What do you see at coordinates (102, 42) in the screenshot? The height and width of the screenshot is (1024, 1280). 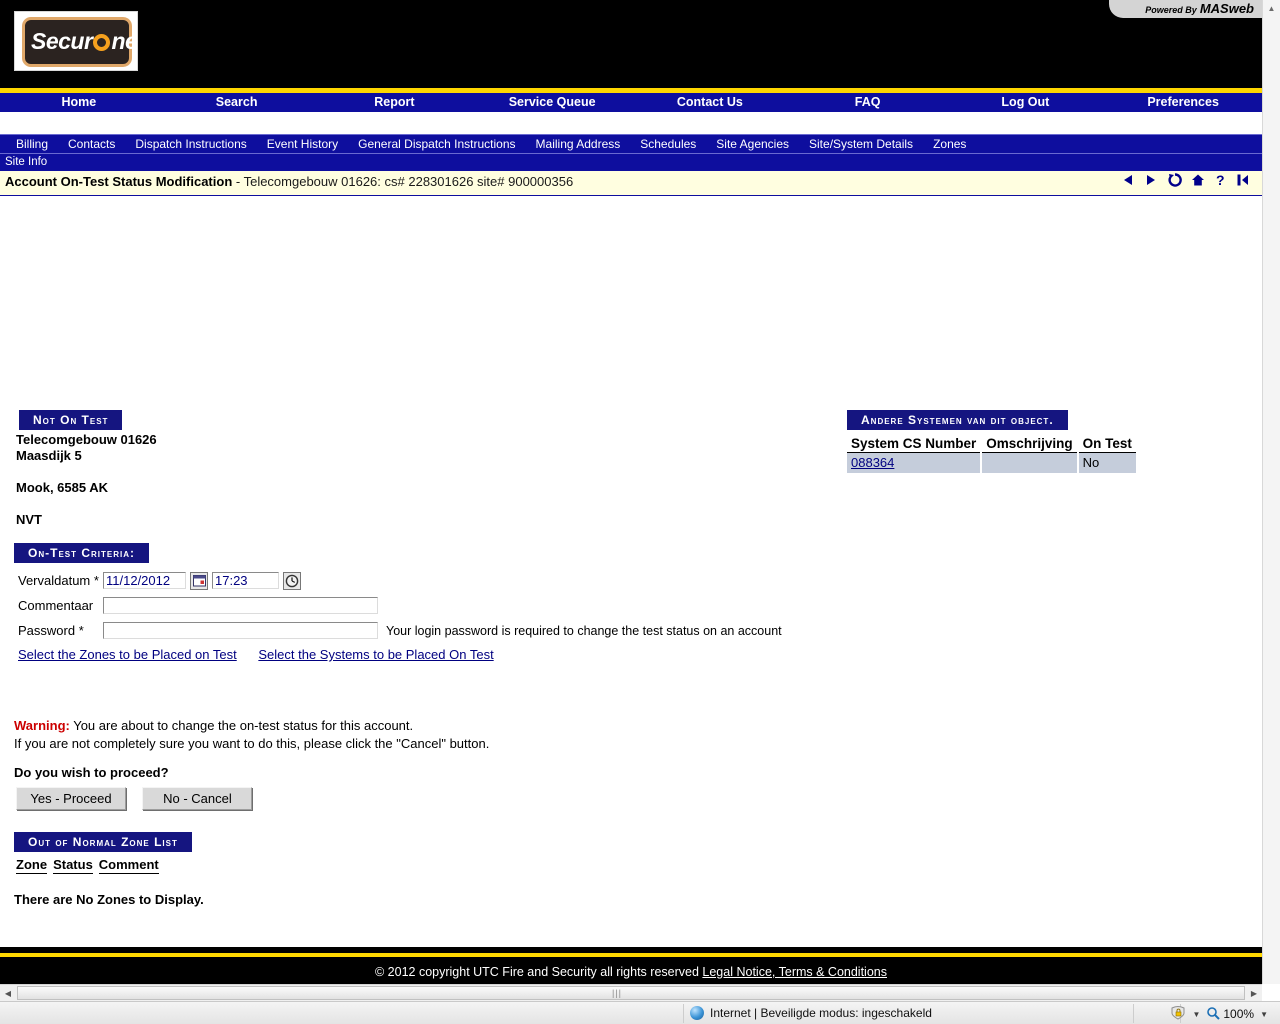 I see `logo-o-icon` at bounding box center [102, 42].